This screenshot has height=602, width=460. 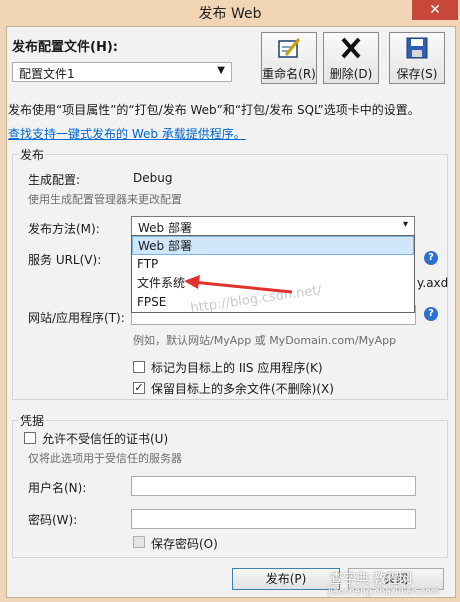 What do you see at coordinates (64, 229) in the screenshot?
I see `publish-method-label: 发布方法(M):` at bounding box center [64, 229].